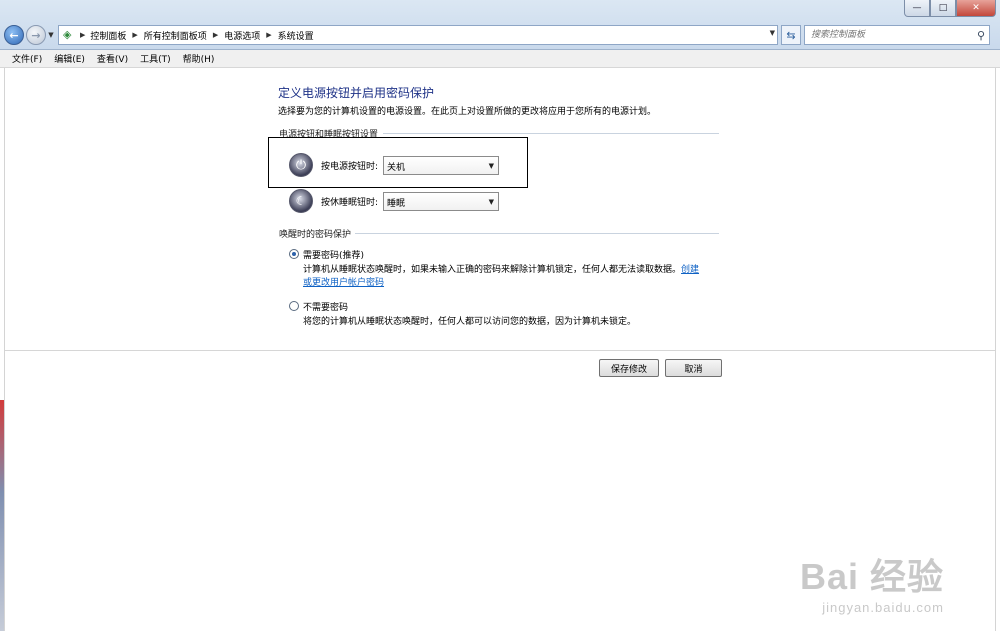  I want to click on sleep-button-label: 按休睡眠钮时:, so click(350, 202).